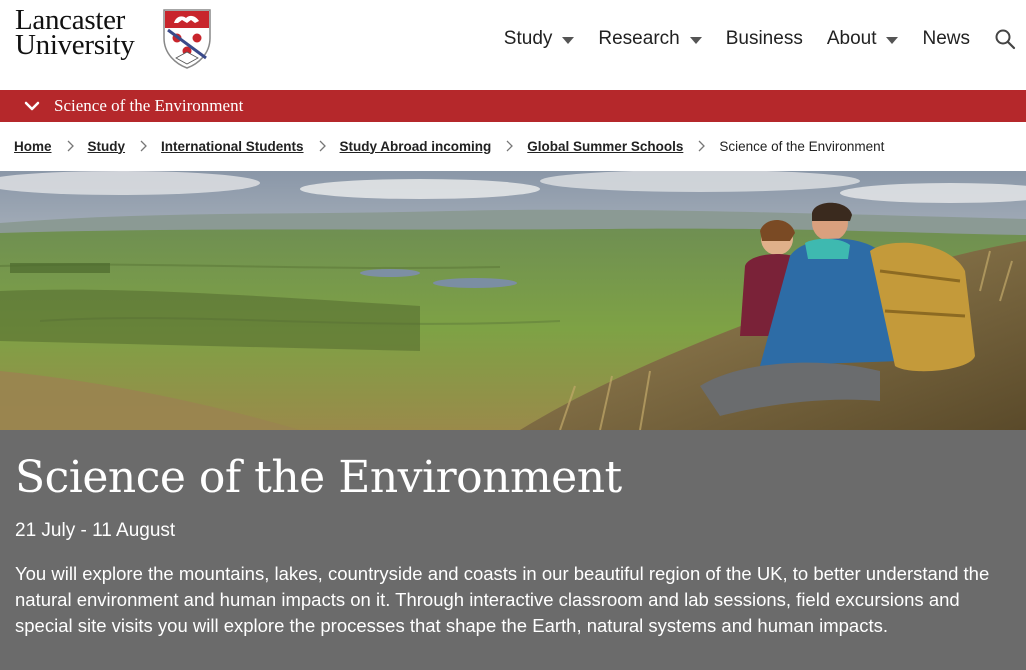  What do you see at coordinates (107, 146) in the screenshot?
I see `breadcrumb-study: Study` at bounding box center [107, 146].